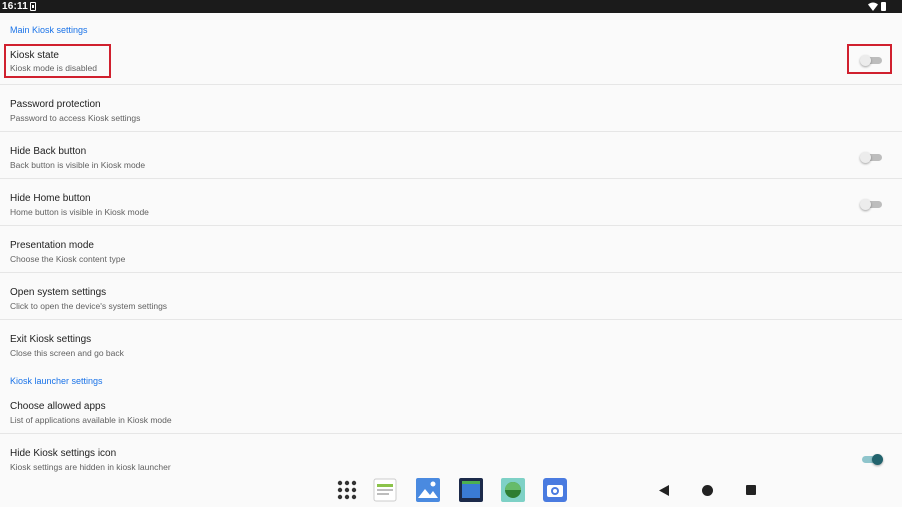 The height and width of the screenshot is (507, 902). I want to click on pref-title: Hide Back button, so click(48, 151).